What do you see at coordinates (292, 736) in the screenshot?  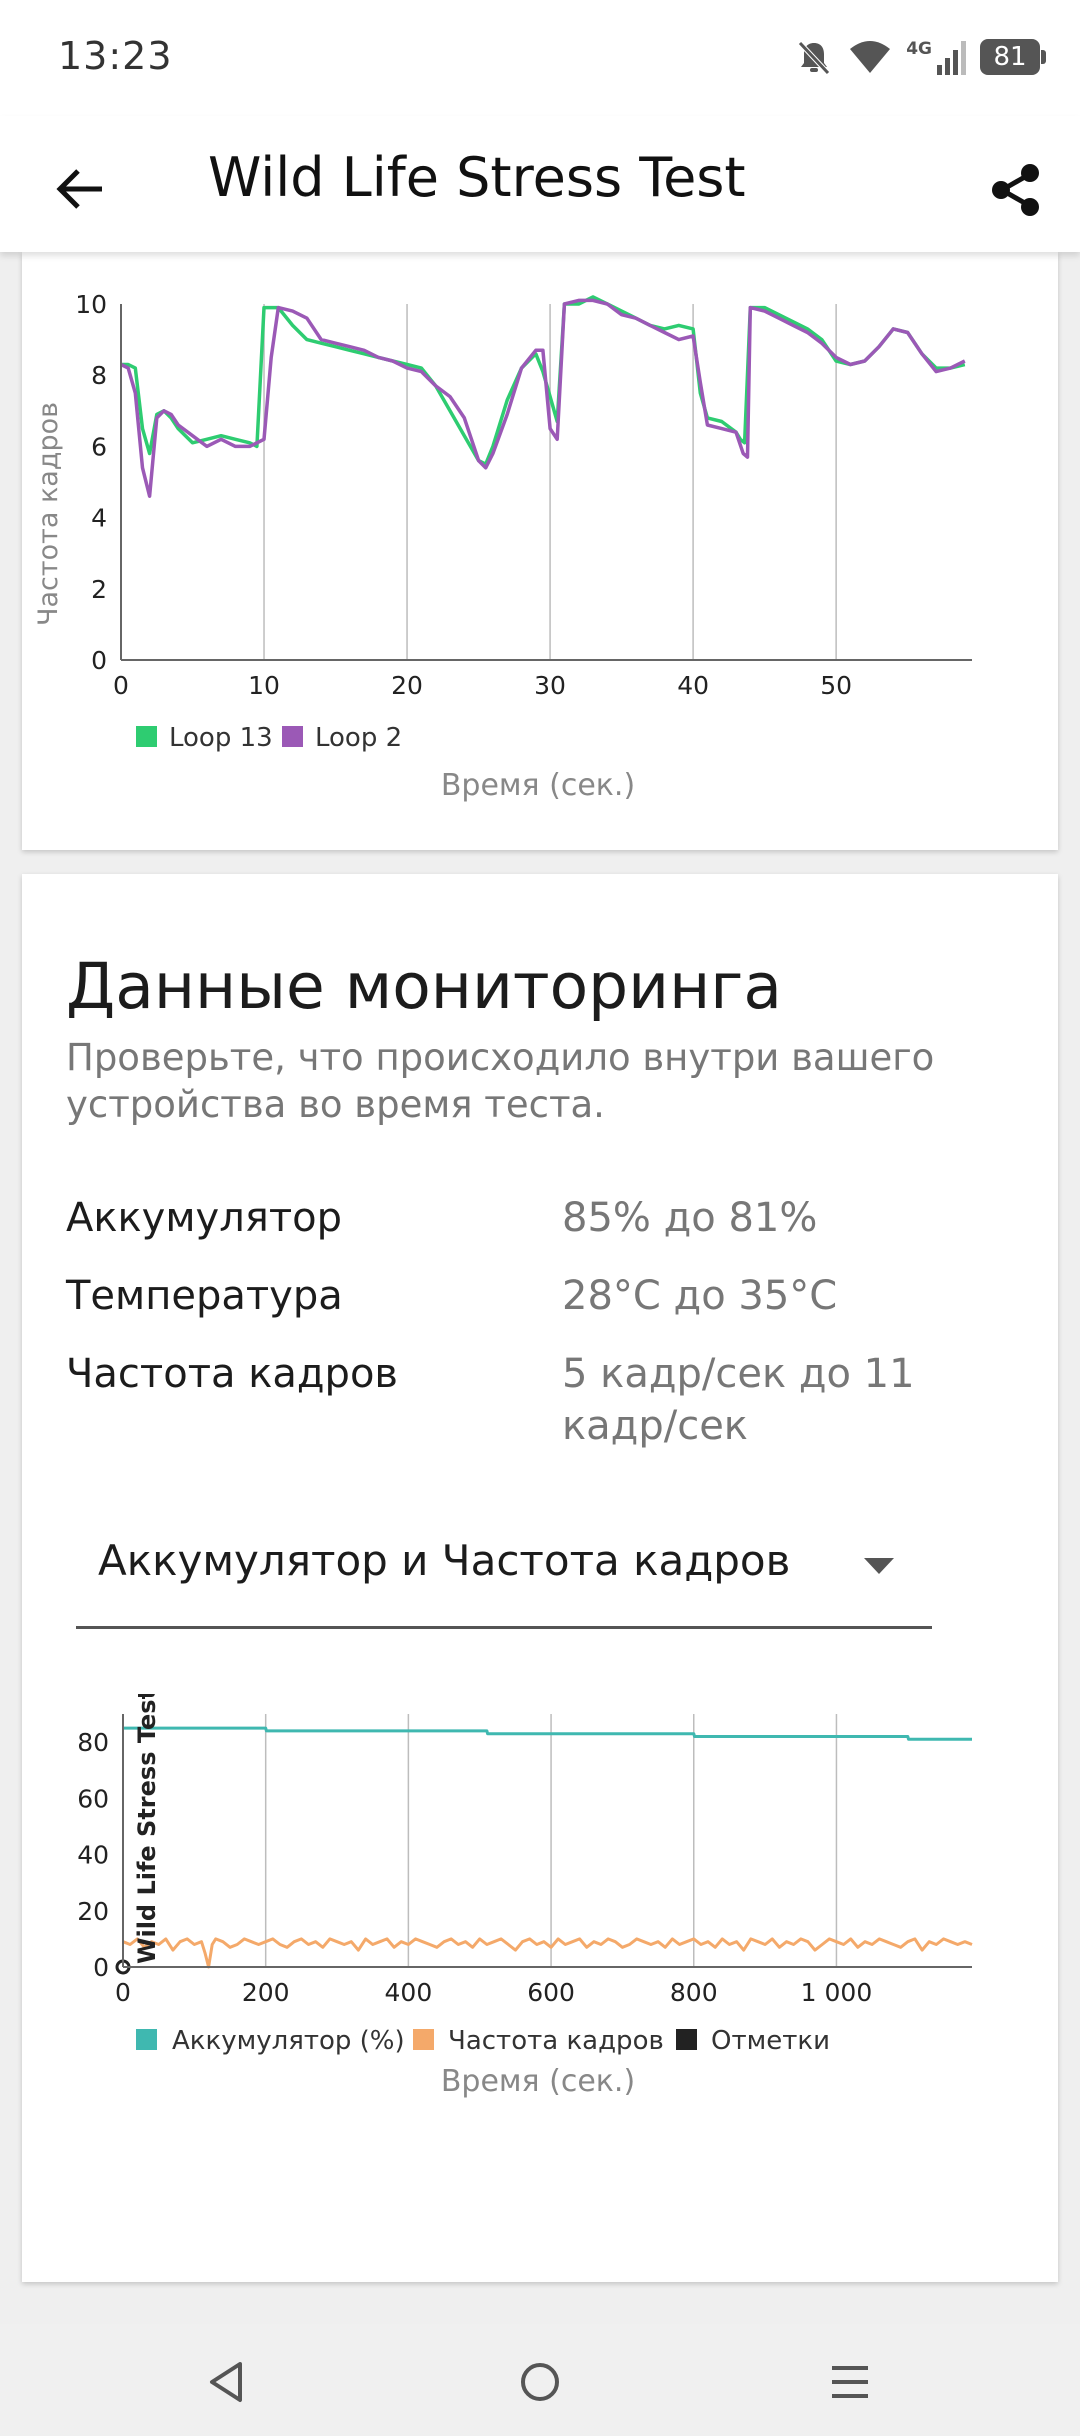 I see `legend-swatch-loop2` at bounding box center [292, 736].